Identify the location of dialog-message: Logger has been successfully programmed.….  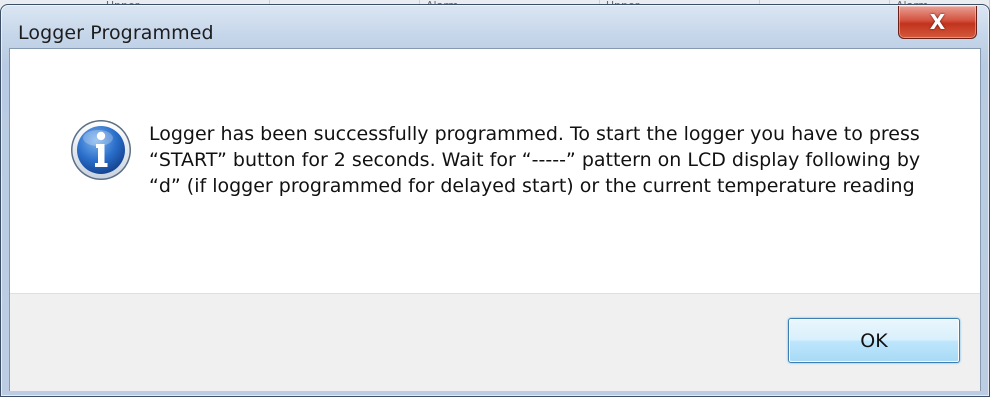
(535, 160).